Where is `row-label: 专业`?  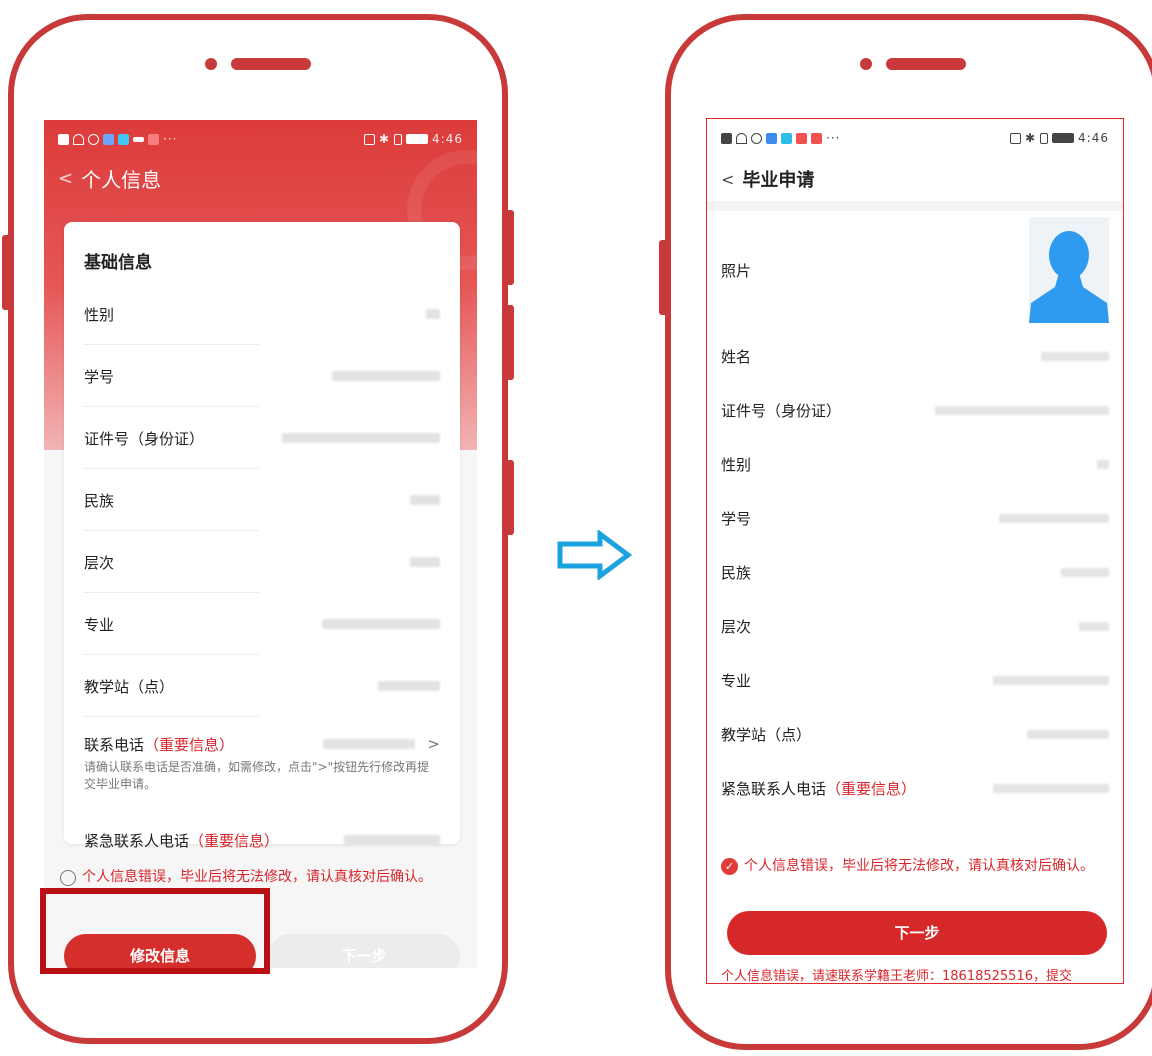
row-label: 专业 is located at coordinates (99, 624).